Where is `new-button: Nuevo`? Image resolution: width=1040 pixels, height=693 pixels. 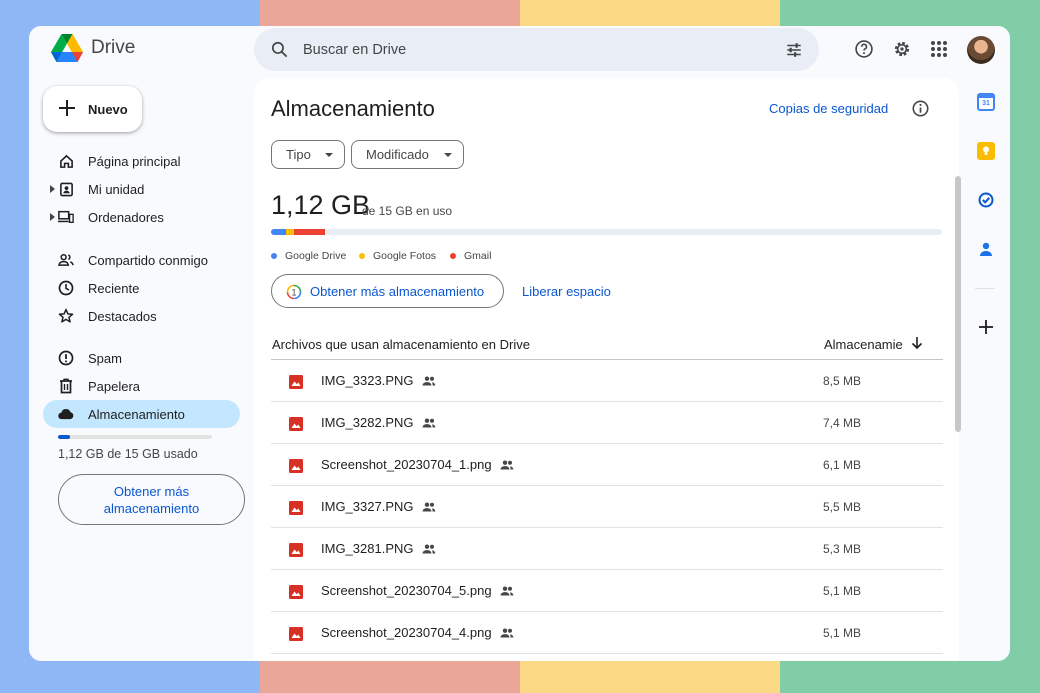
new-button: Nuevo is located at coordinates (92, 109).